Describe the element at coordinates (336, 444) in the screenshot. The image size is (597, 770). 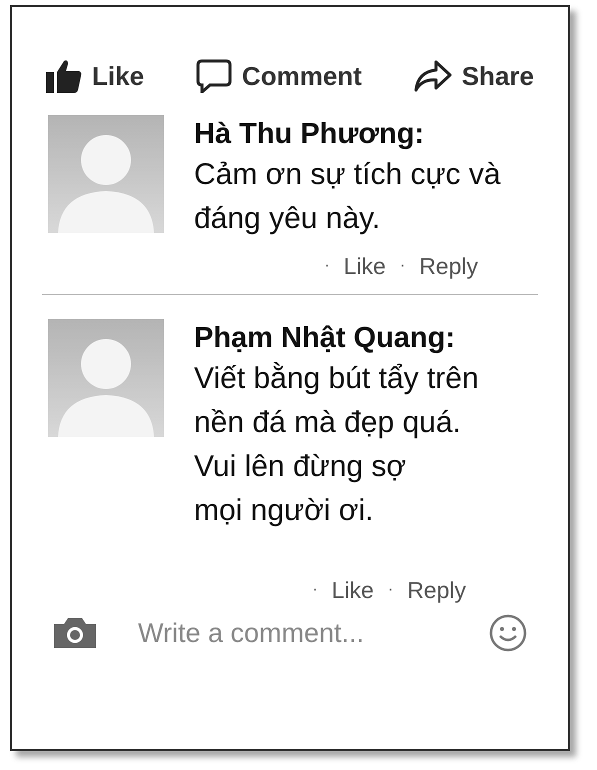
I see `comment-text: Viết bằng bút tẩy trên nền đá mà đẹp quá. Vui lên đừng sợ mọi người ơi.` at that location.